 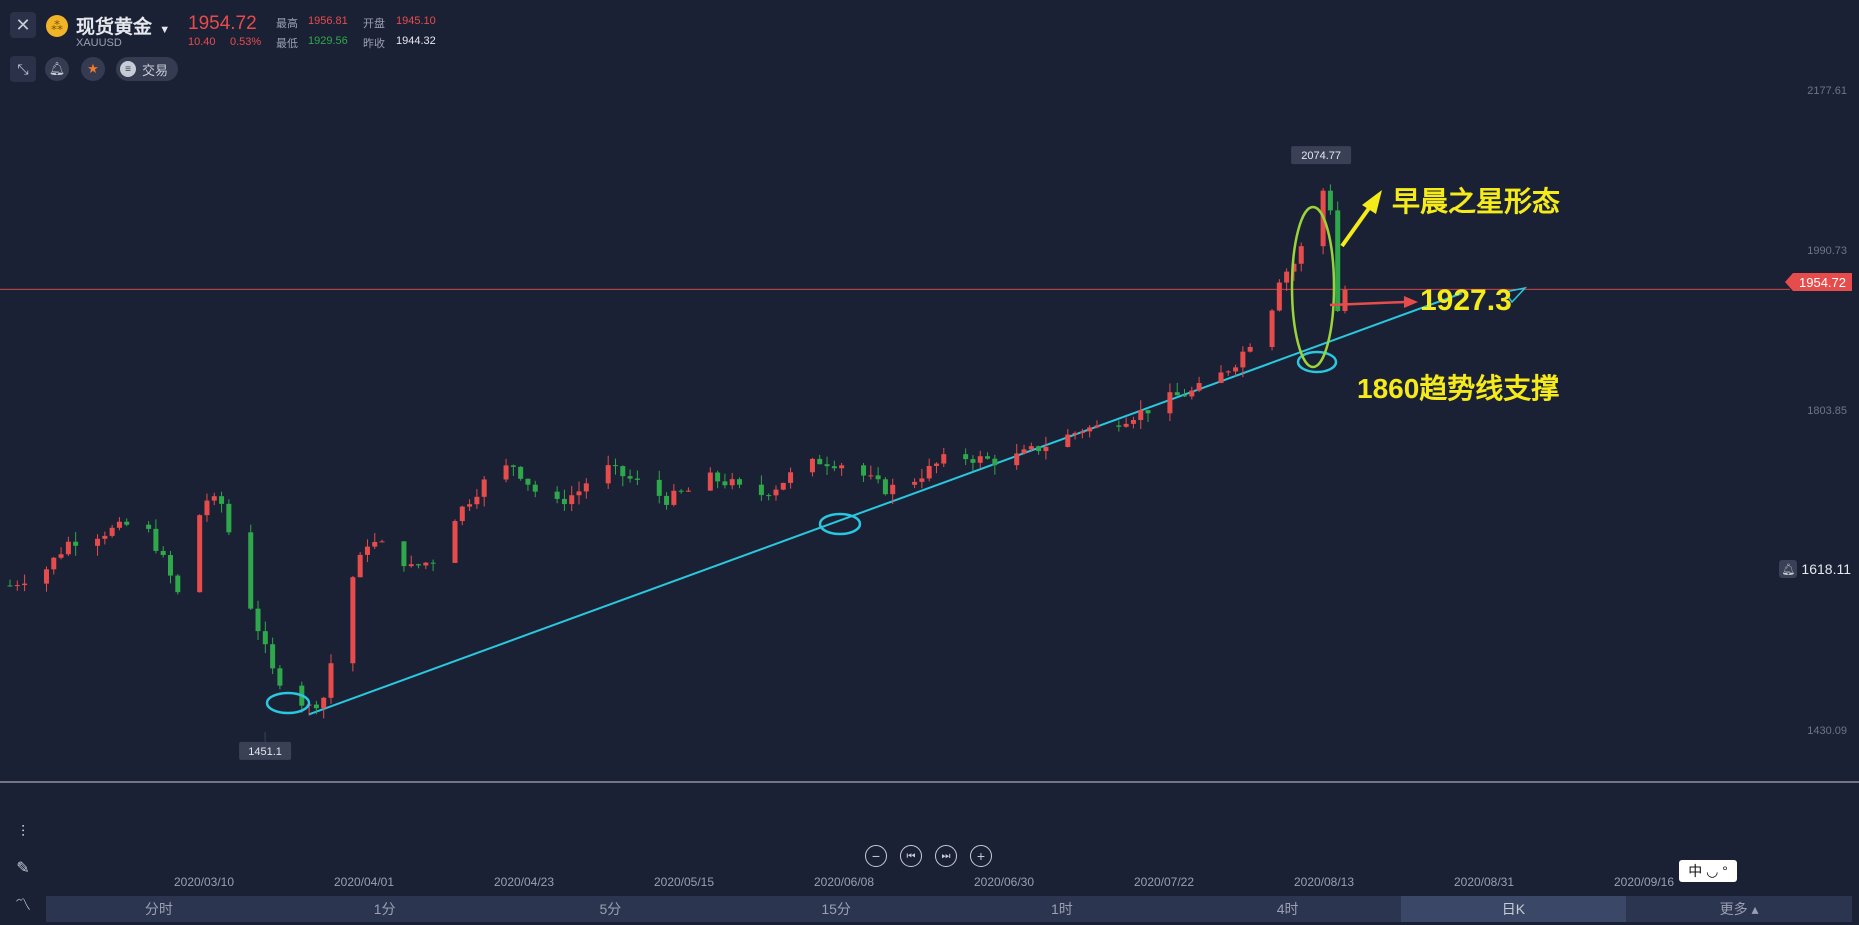 What do you see at coordinates (1513, 909) in the screenshot?
I see `timeframe-tab: 日K` at bounding box center [1513, 909].